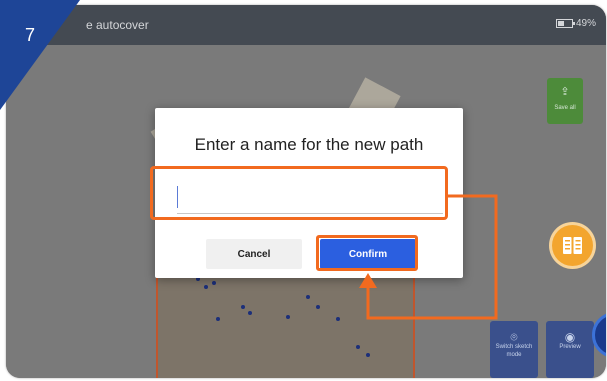 The width and height of the screenshot is (607, 381). I want to click on save-all-label: Save all, so click(565, 108).